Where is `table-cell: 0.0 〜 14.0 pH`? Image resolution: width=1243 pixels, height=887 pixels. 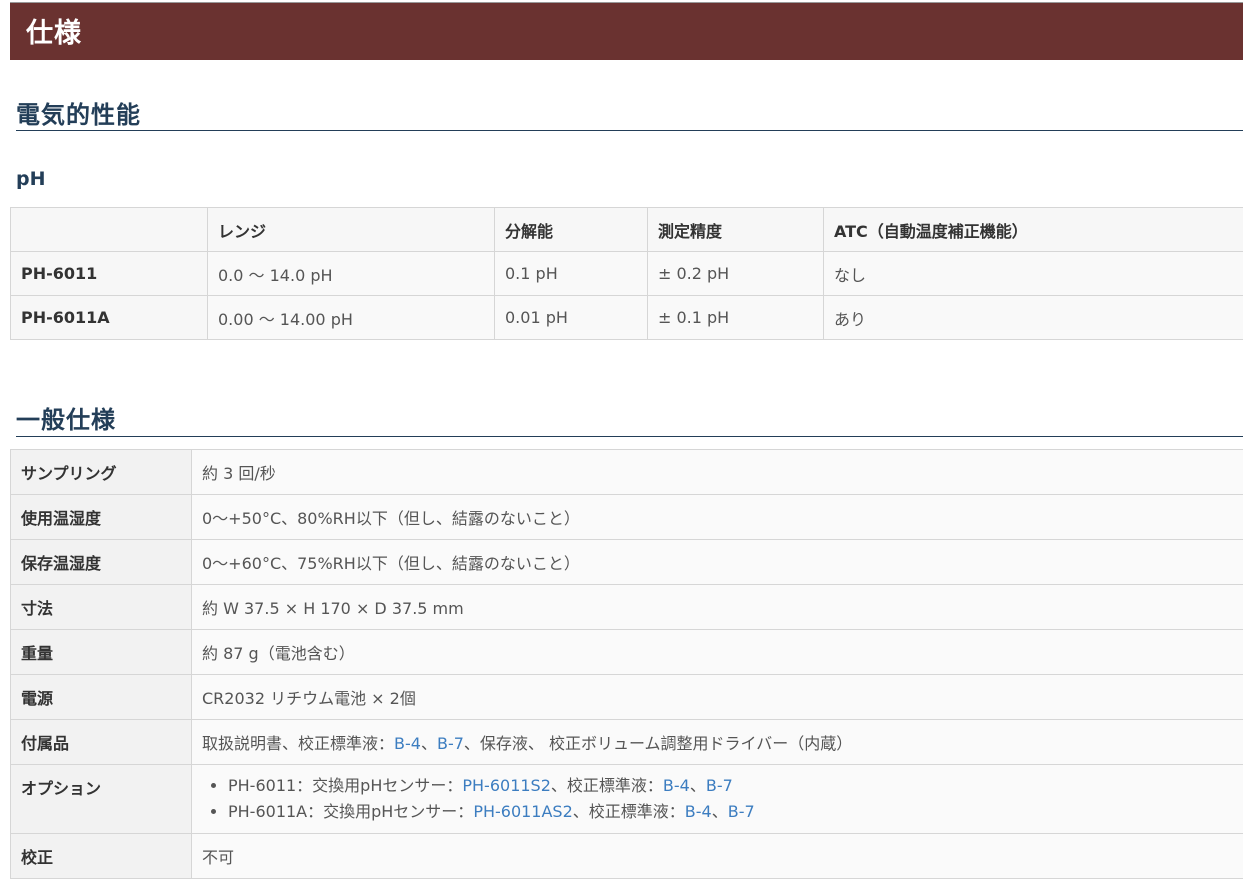 table-cell: 0.0 〜 14.0 pH is located at coordinates (351, 273).